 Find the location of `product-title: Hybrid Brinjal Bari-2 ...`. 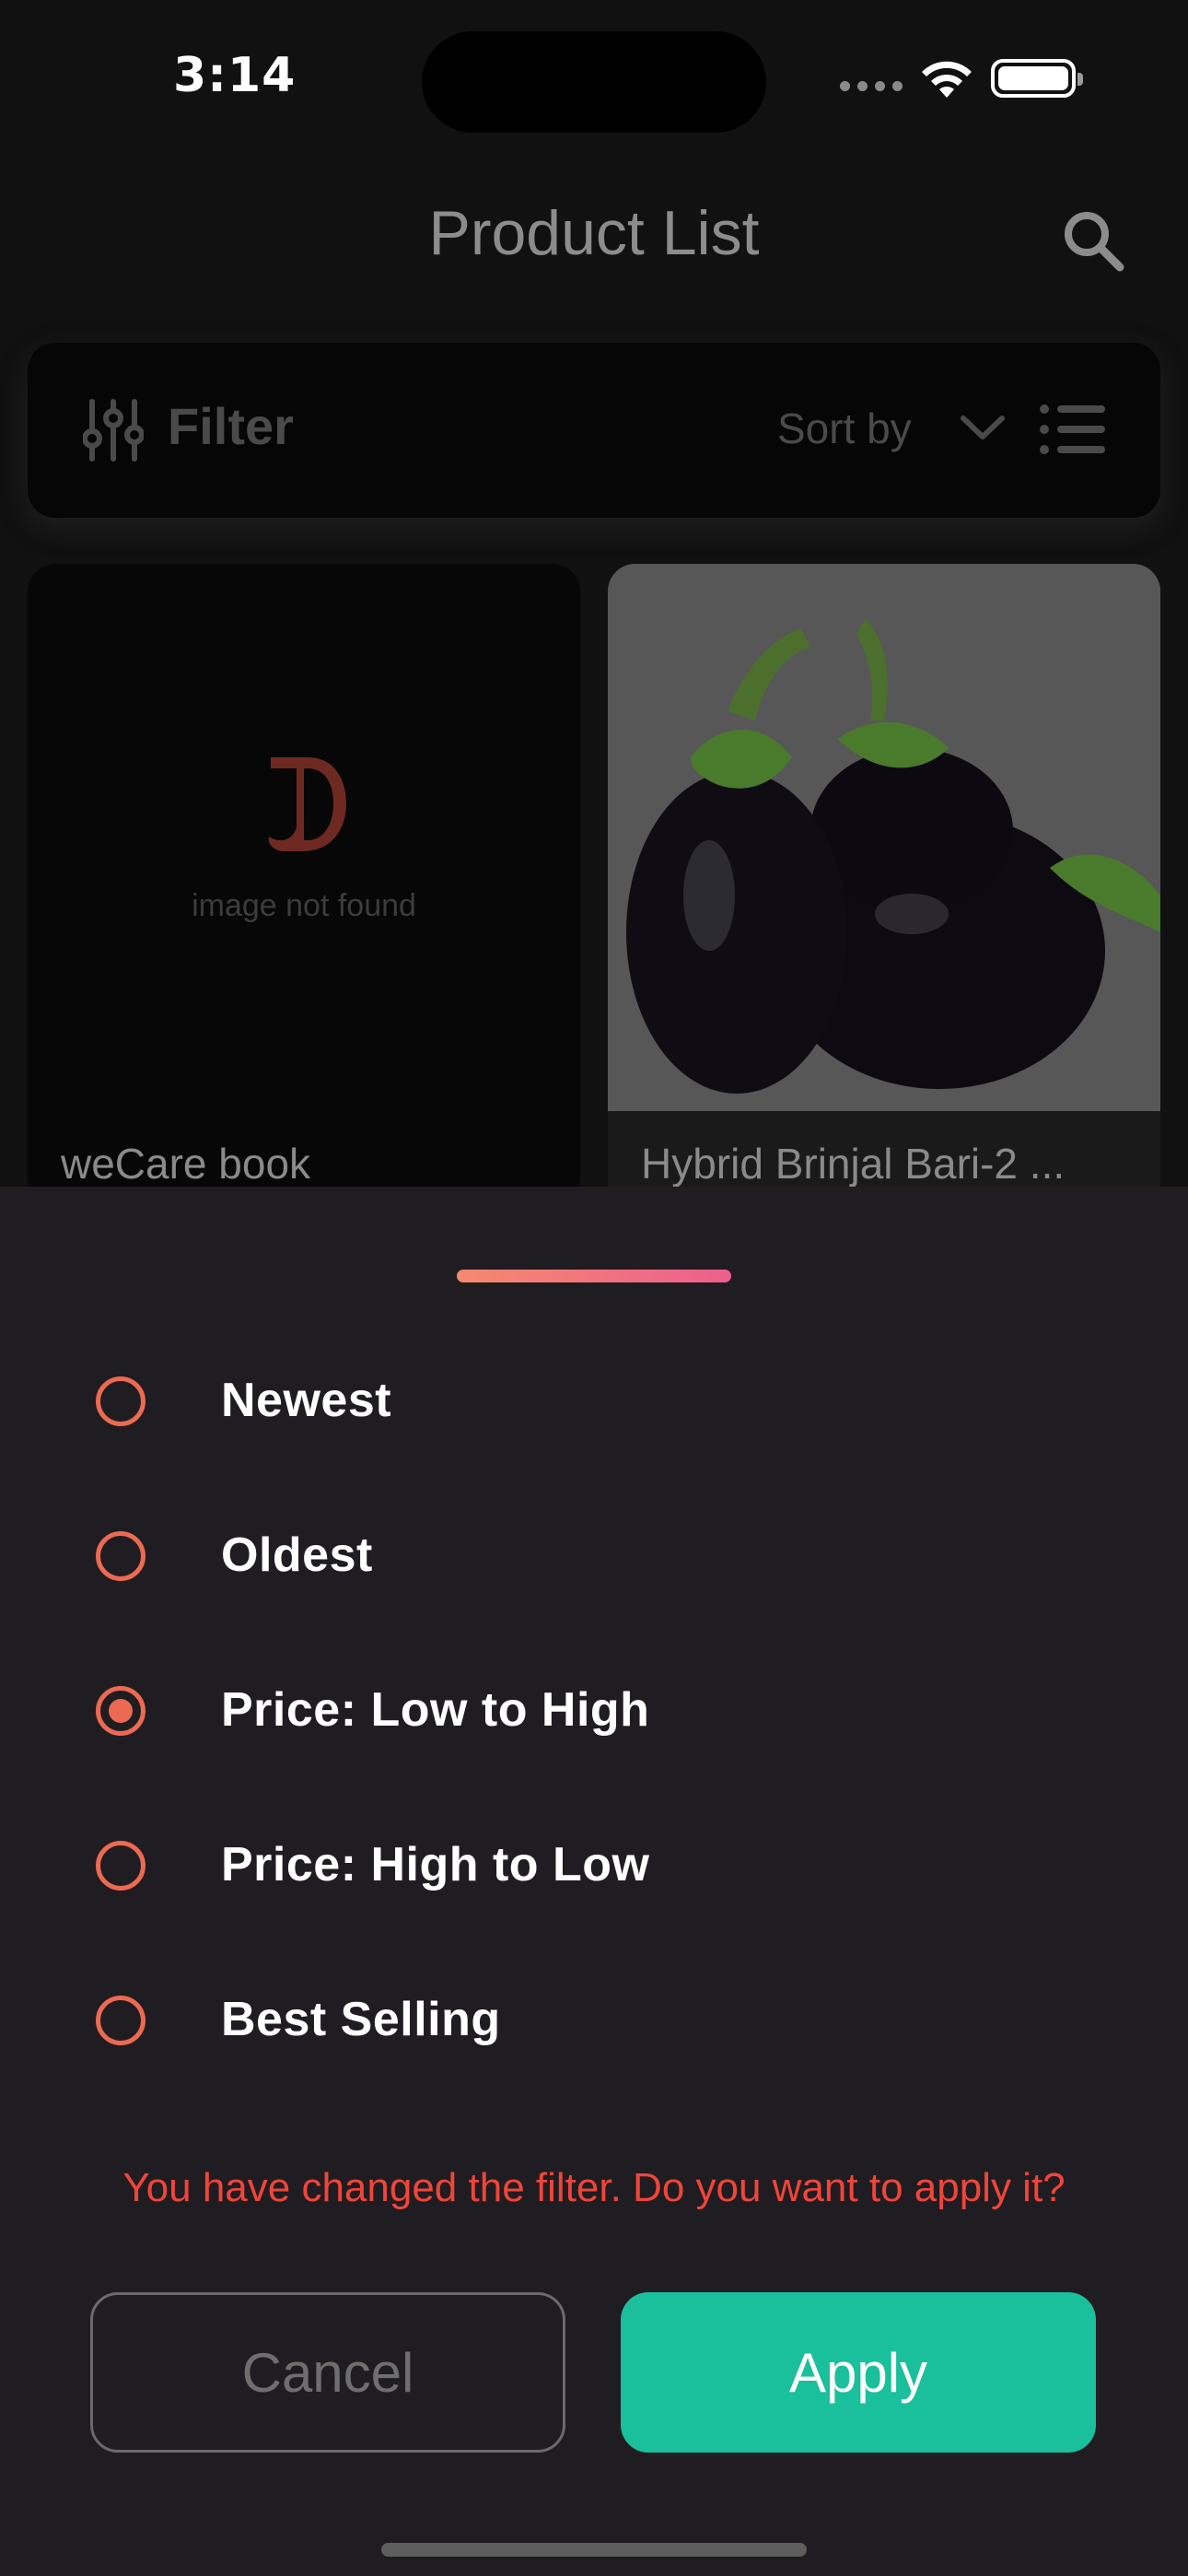

product-title: Hybrid Brinjal Bari-2 ... is located at coordinates (853, 1163).